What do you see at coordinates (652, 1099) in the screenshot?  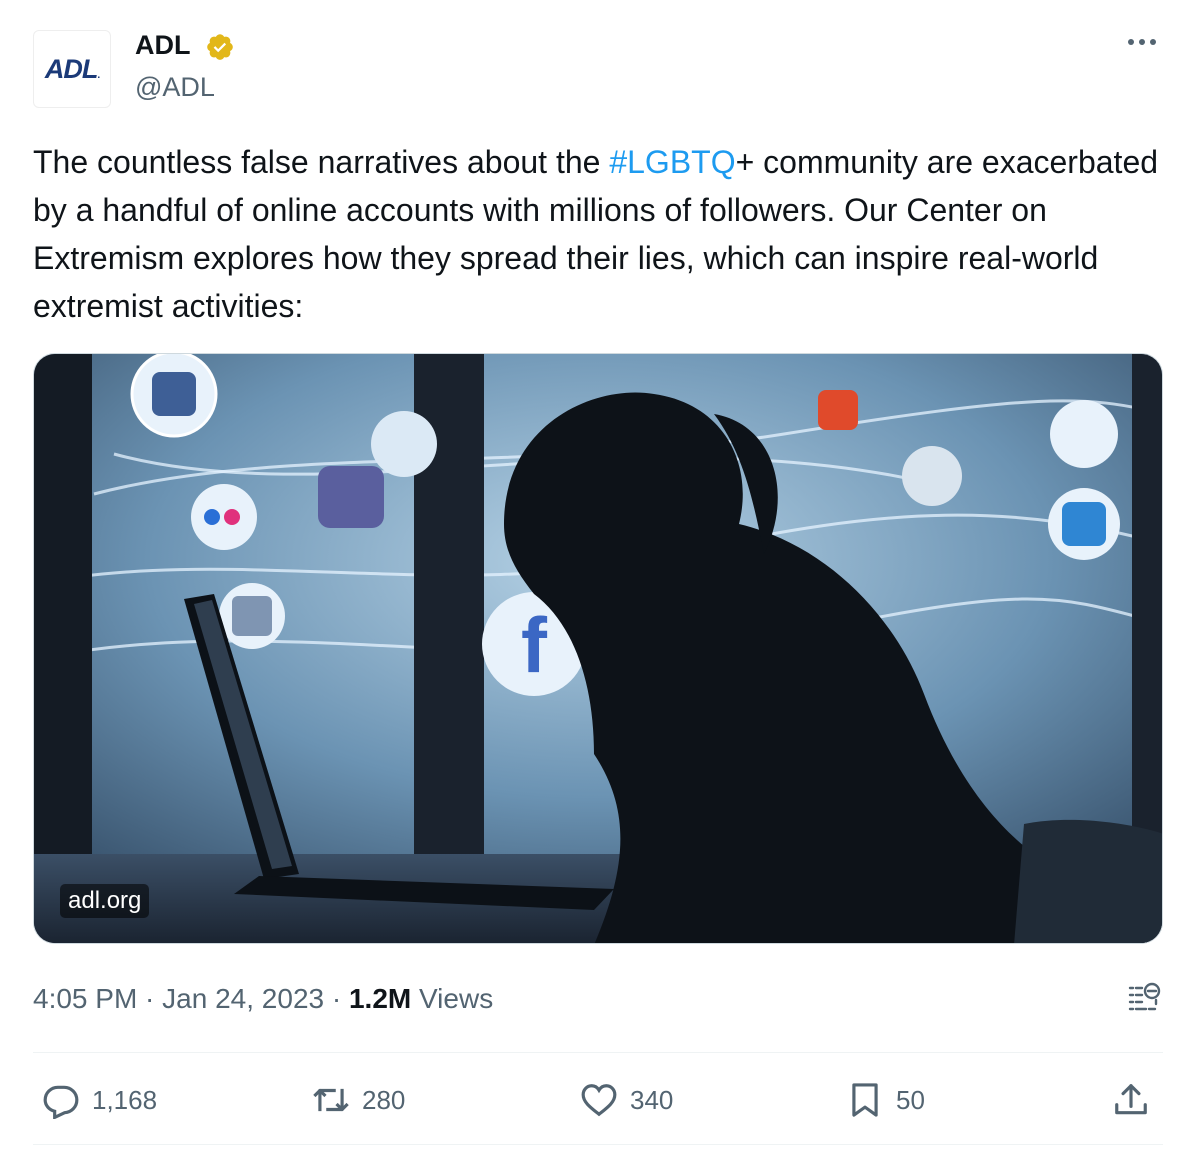 I see `like-count: 340` at bounding box center [652, 1099].